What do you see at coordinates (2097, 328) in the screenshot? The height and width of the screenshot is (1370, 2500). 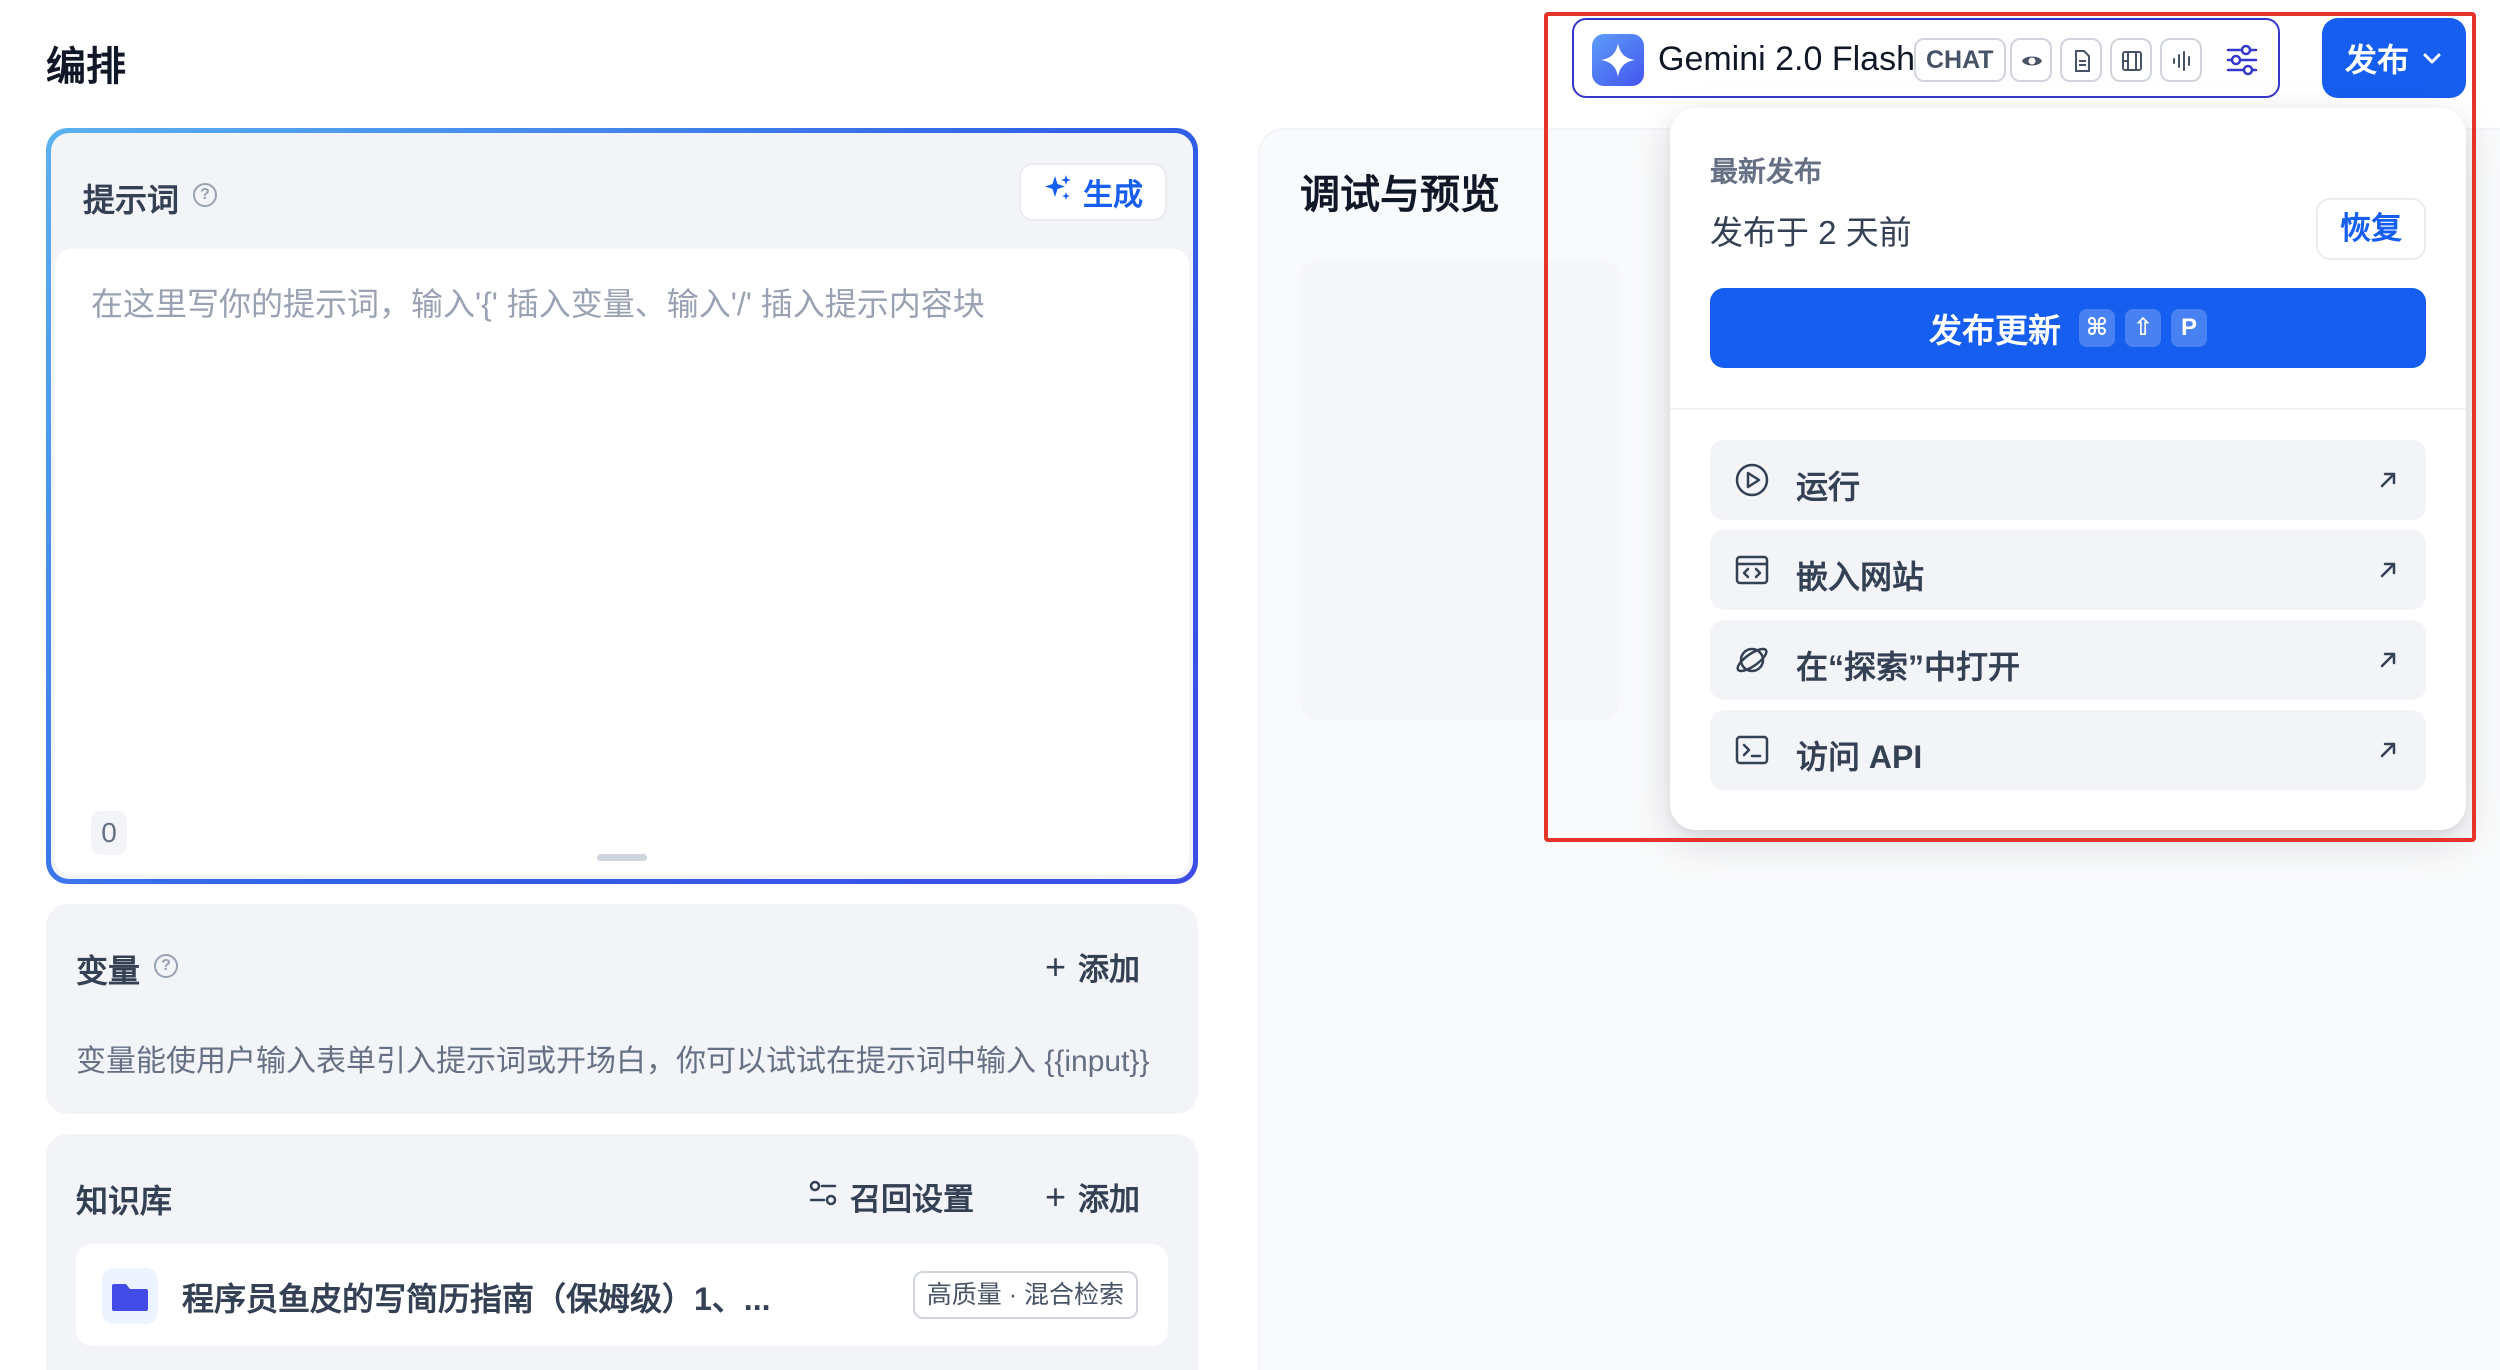 I see `command-key-icon: ⌘` at bounding box center [2097, 328].